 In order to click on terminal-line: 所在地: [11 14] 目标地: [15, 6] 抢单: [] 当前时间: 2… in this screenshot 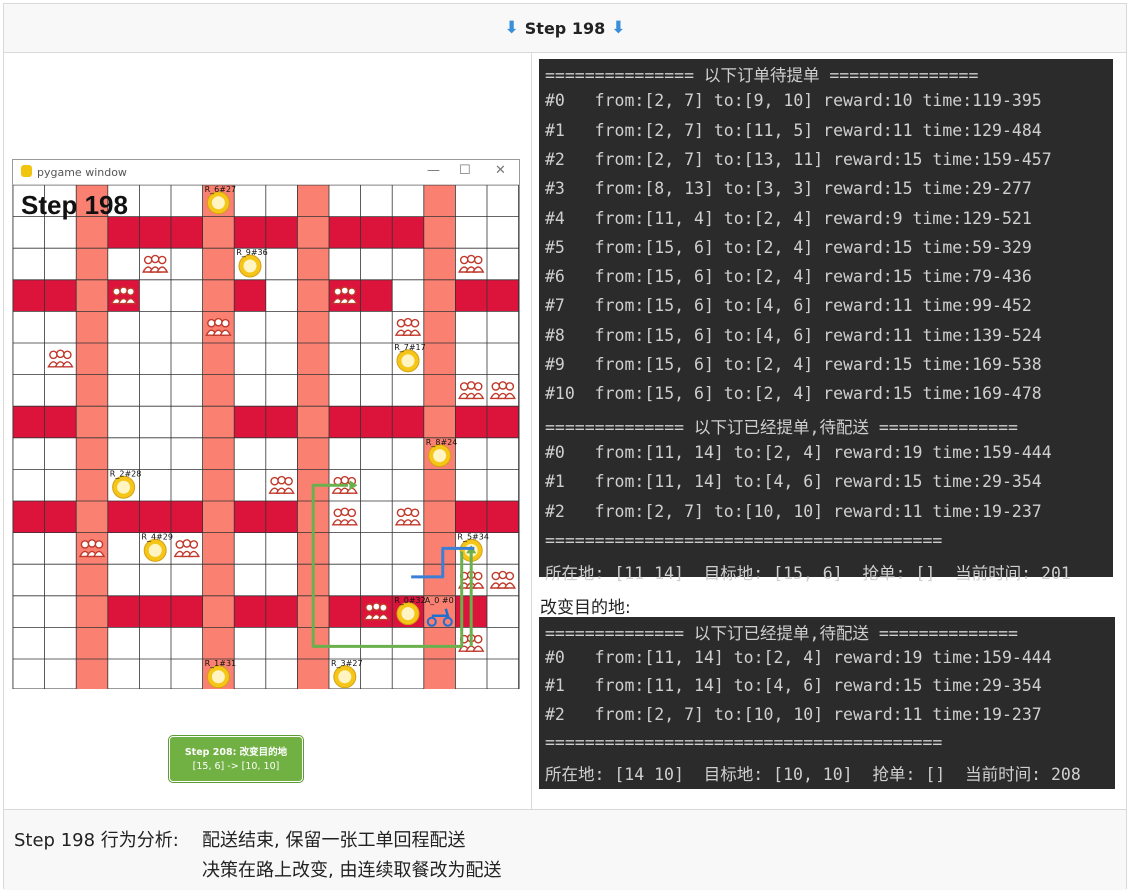, I will do `click(808, 574)`.